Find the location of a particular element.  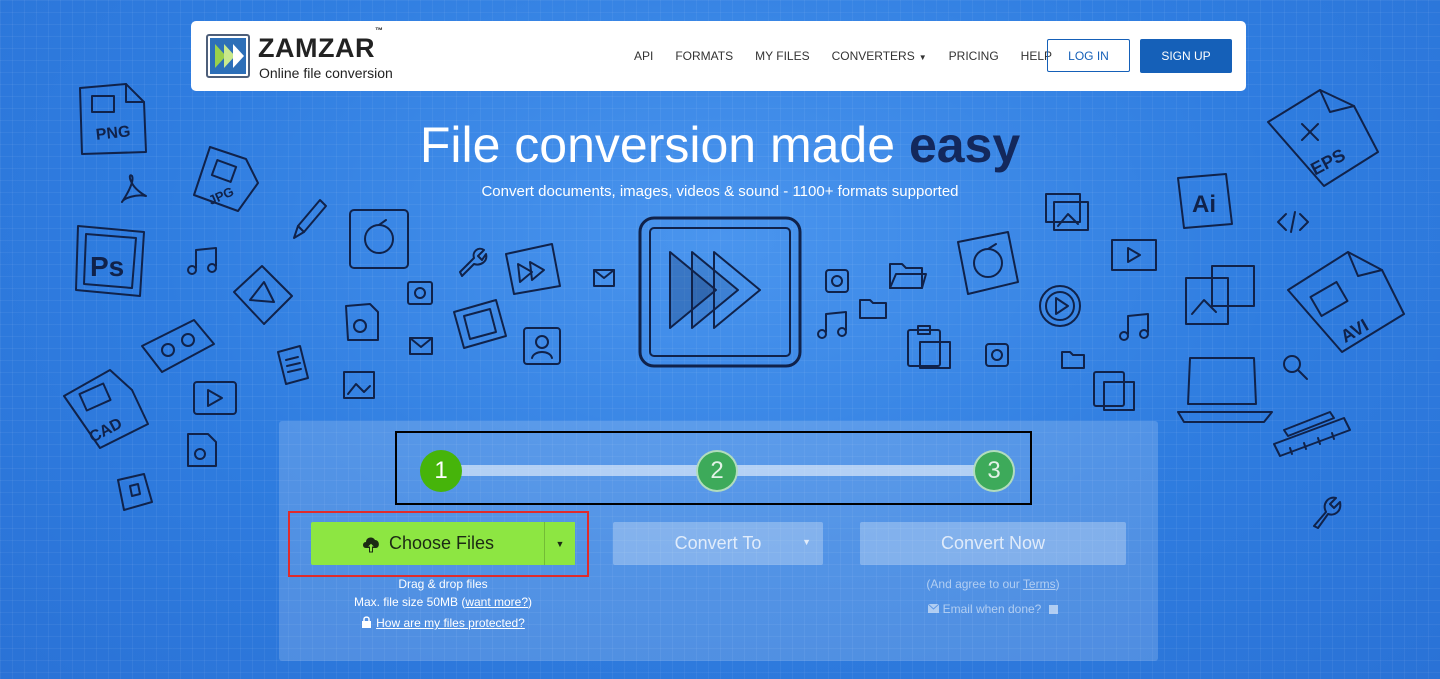

folder-small-icon is located at coordinates (873, 309).